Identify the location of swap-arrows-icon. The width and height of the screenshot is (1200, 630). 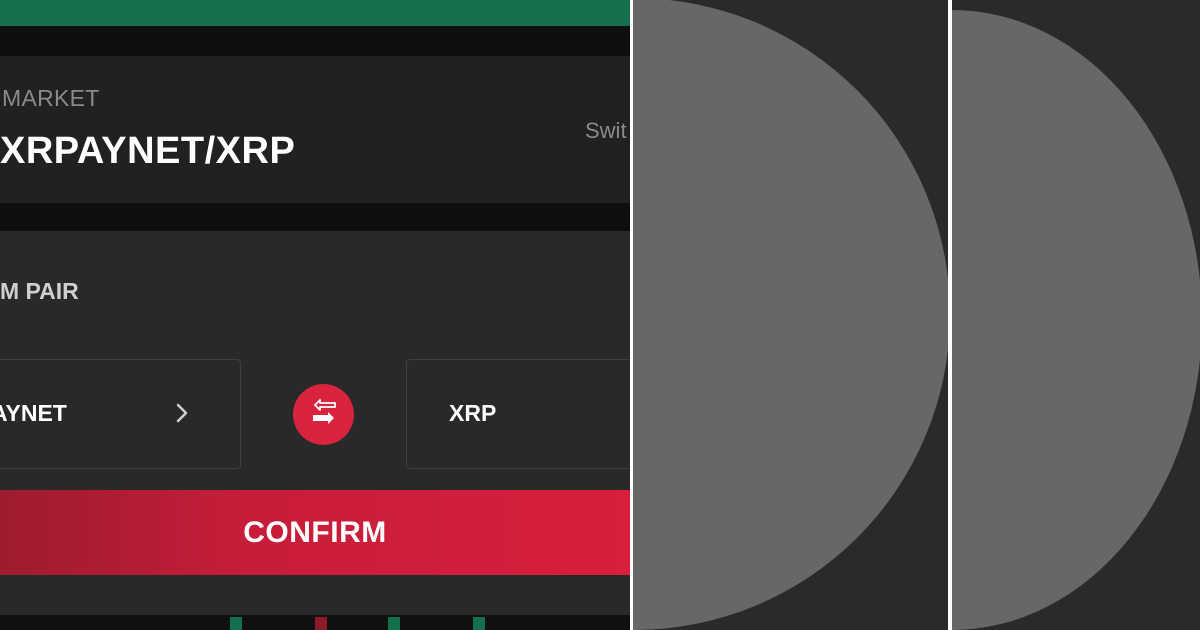
(324, 414).